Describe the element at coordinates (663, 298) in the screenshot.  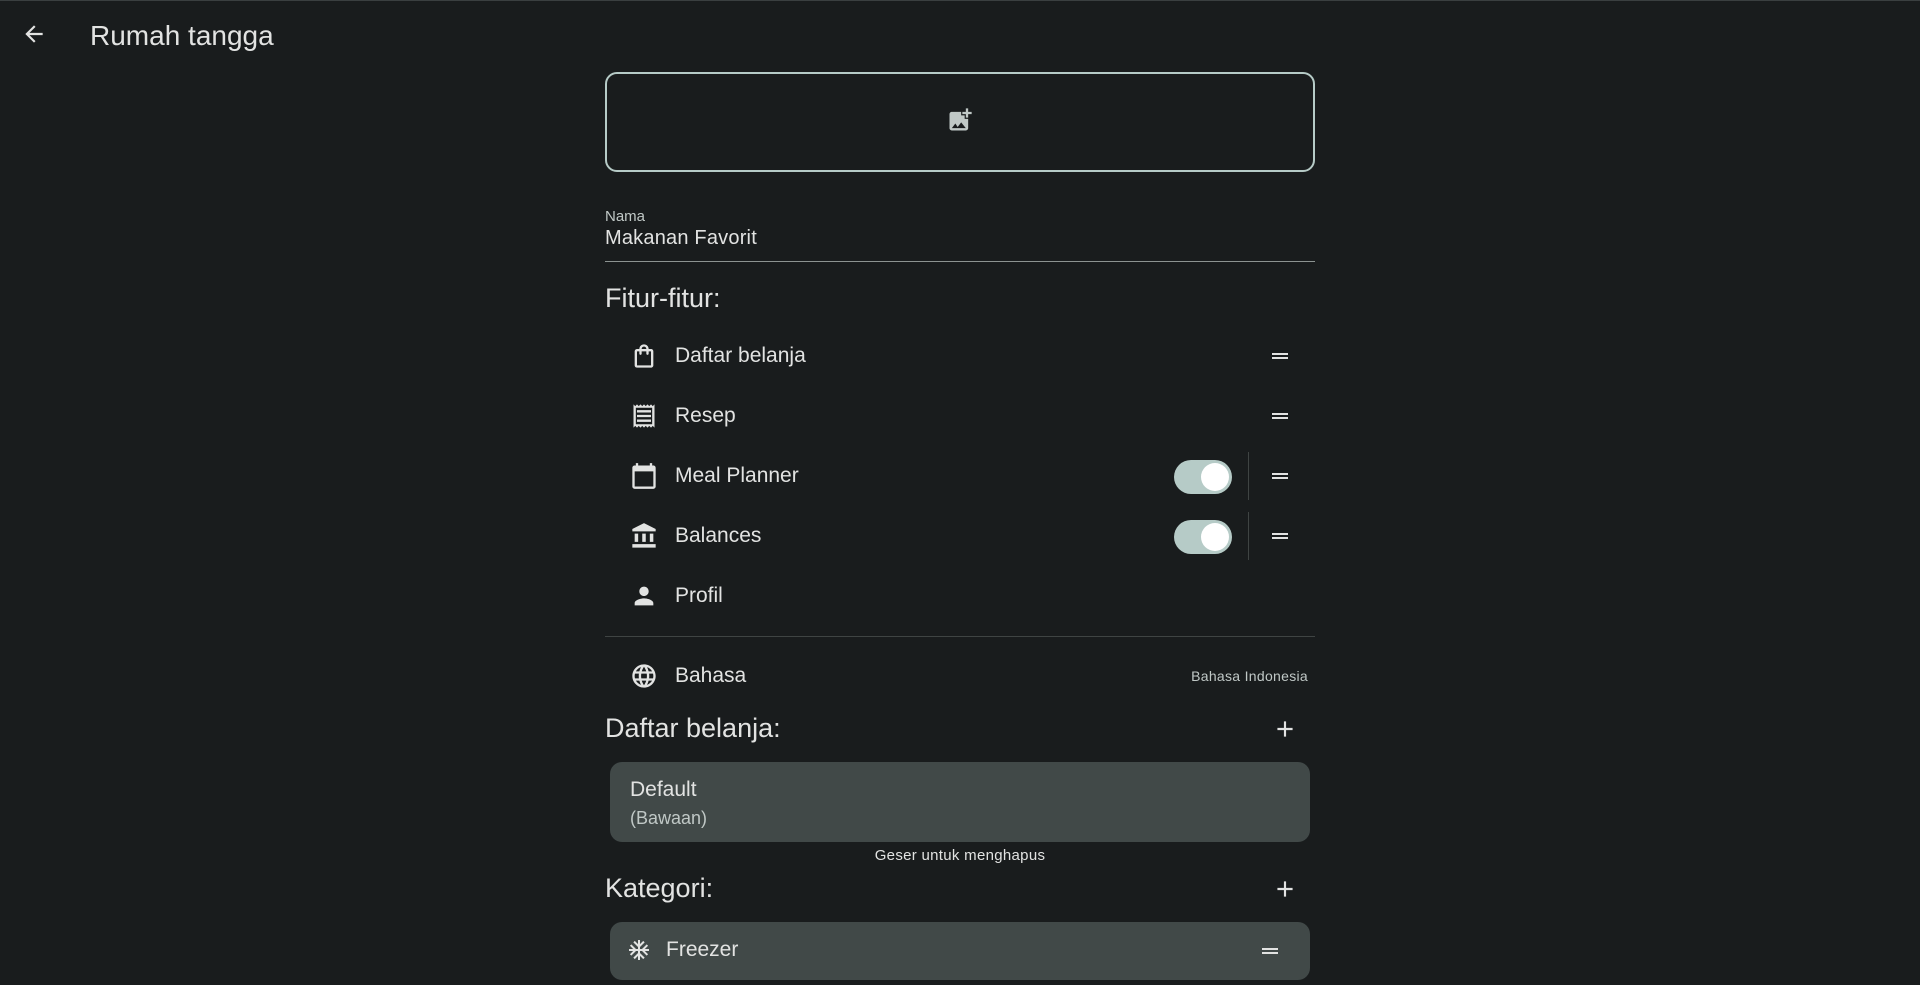
I see `features-heading: Fitur-fitur:` at that location.